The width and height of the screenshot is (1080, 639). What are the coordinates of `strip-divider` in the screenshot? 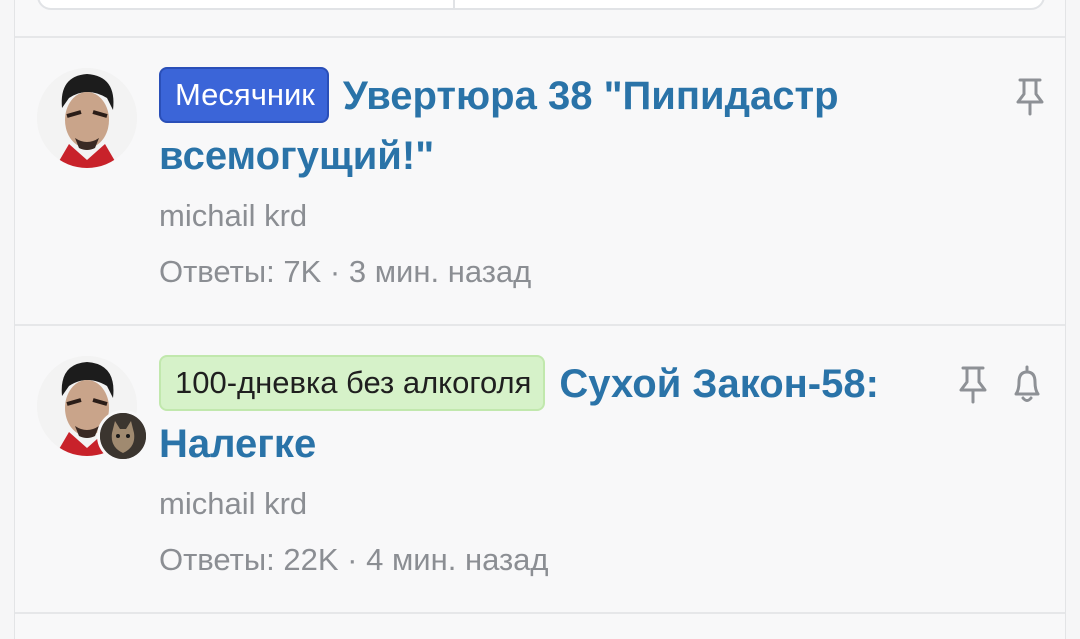 It's located at (454, 4).